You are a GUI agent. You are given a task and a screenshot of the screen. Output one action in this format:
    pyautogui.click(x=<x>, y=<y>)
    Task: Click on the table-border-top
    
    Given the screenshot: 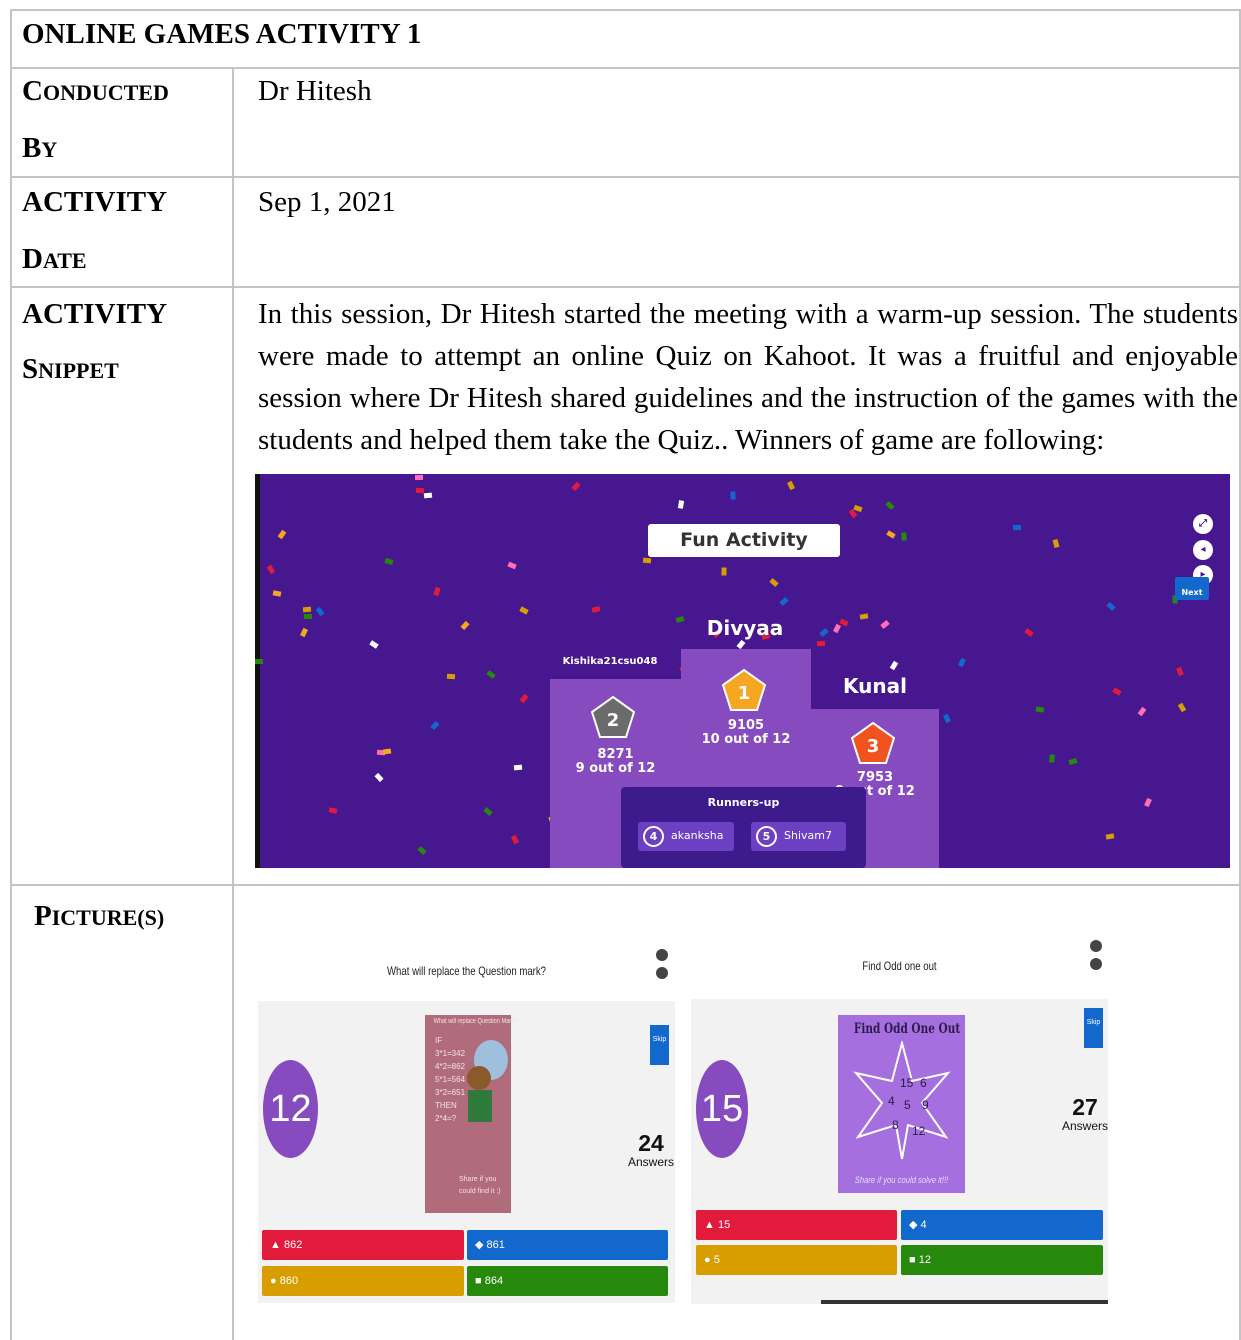 What is the action you would take?
    pyautogui.click(x=625, y=10)
    